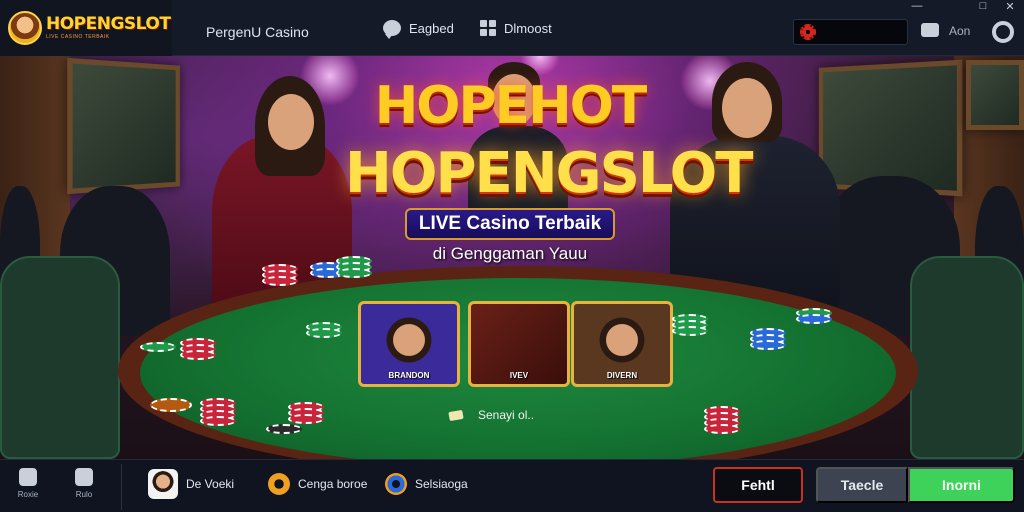  What do you see at coordinates (917, 6) in the screenshot?
I see `minimize-button: —` at bounding box center [917, 6].